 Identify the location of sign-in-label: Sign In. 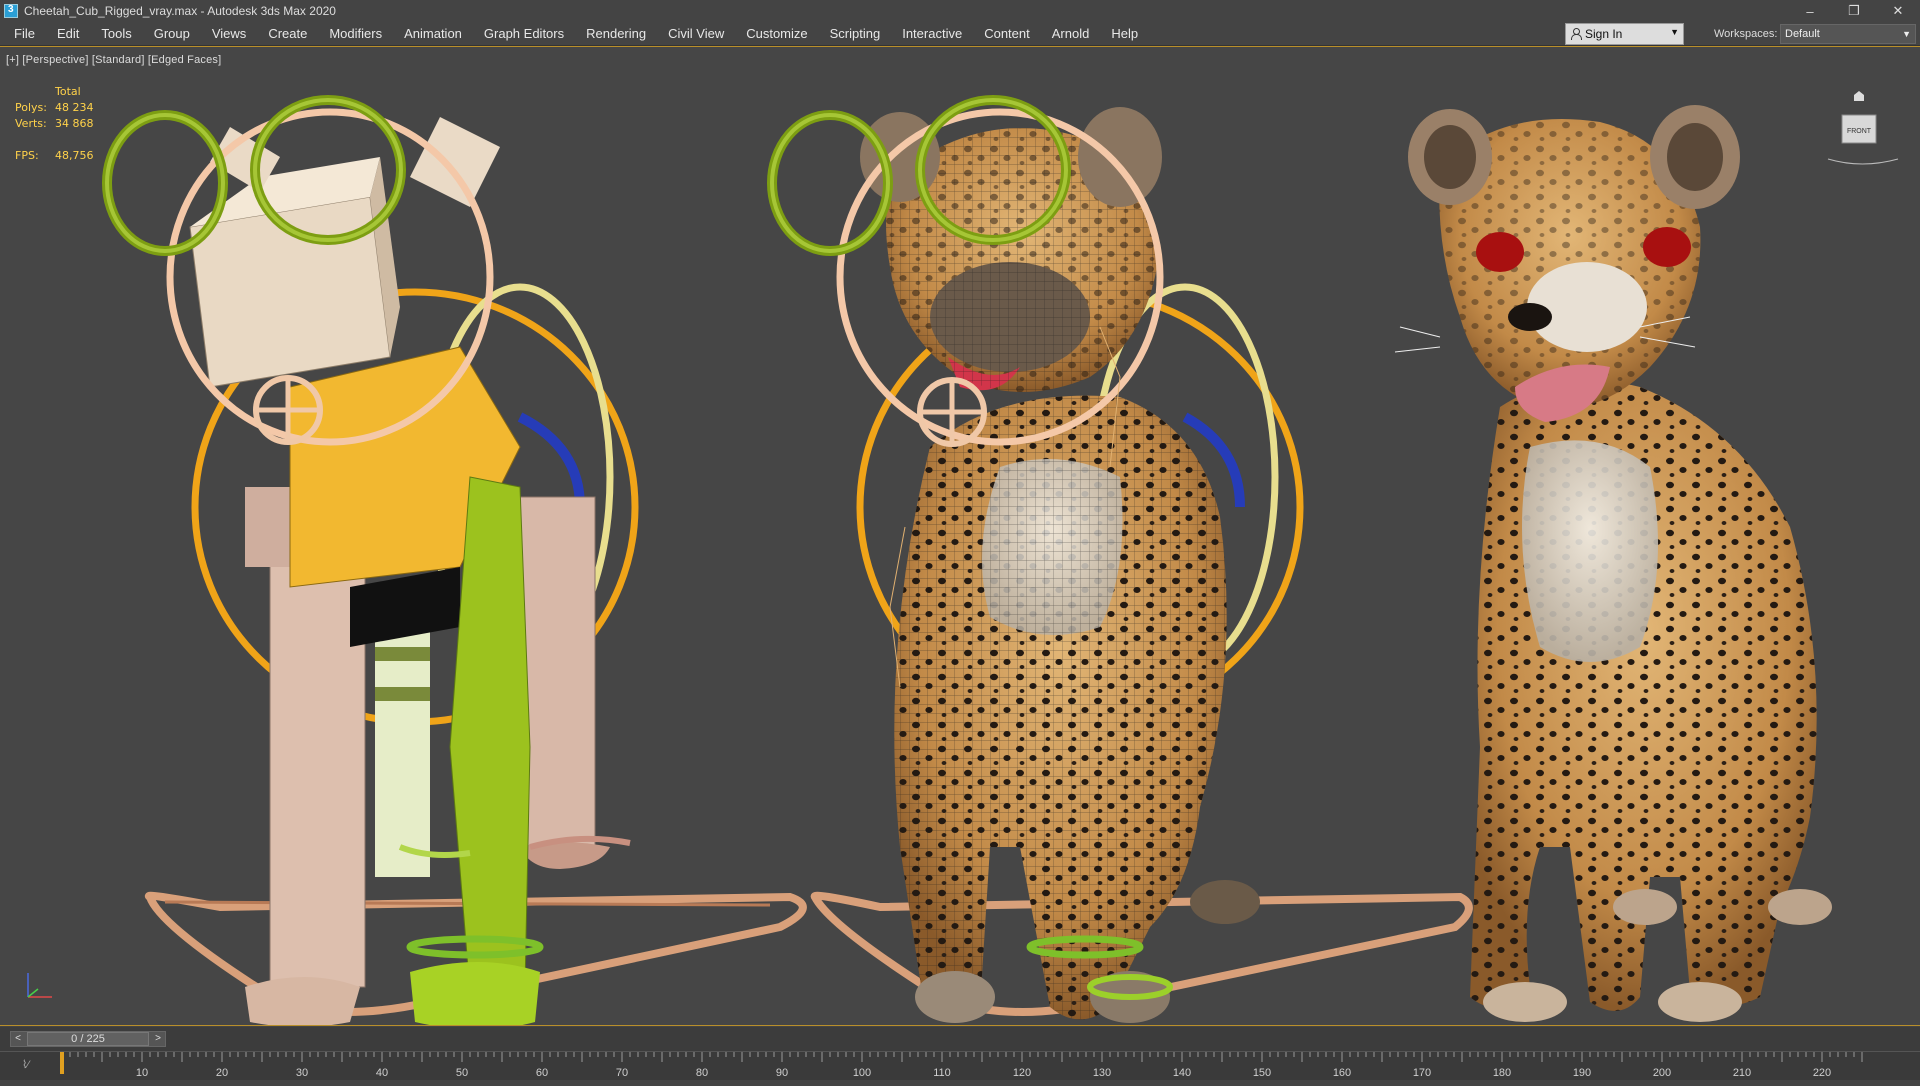
(1604, 34).